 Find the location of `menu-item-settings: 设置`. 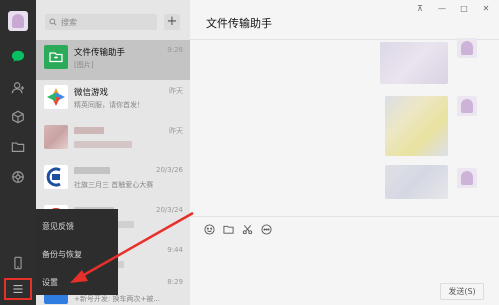

menu-item-settings: 设置 is located at coordinates (50, 282).